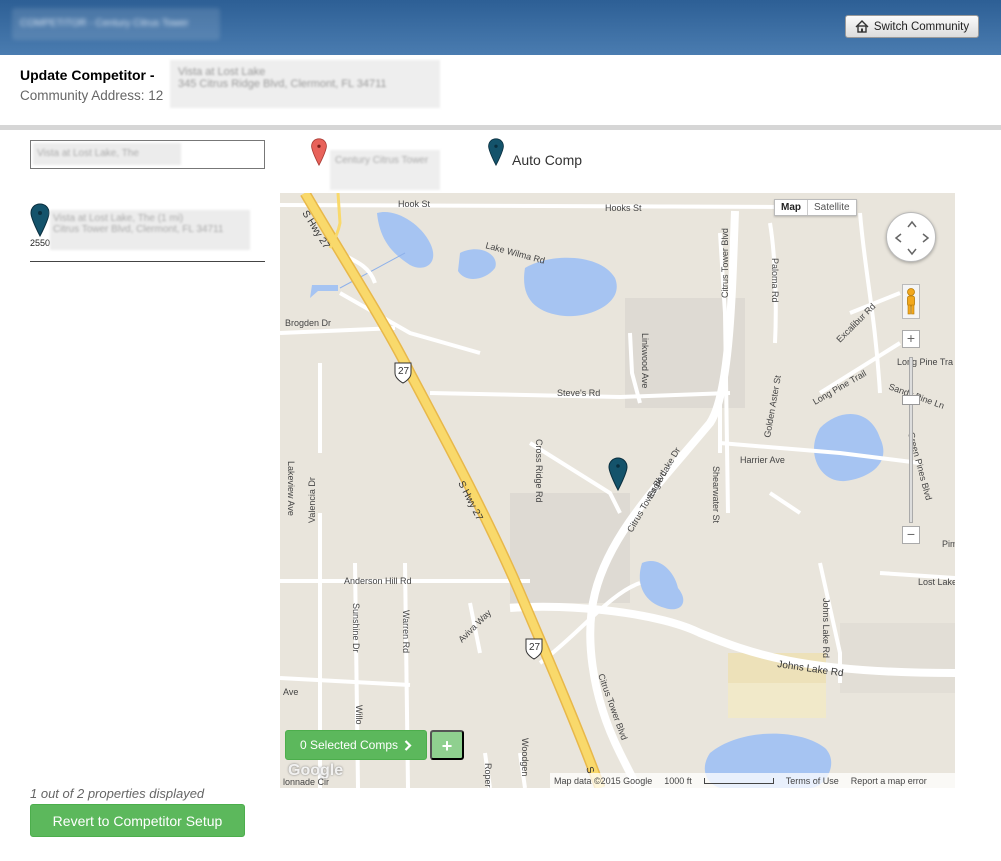 The height and width of the screenshot is (861, 1001). I want to click on properties-count: 1 out of 2 properties displayed, so click(117, 793).